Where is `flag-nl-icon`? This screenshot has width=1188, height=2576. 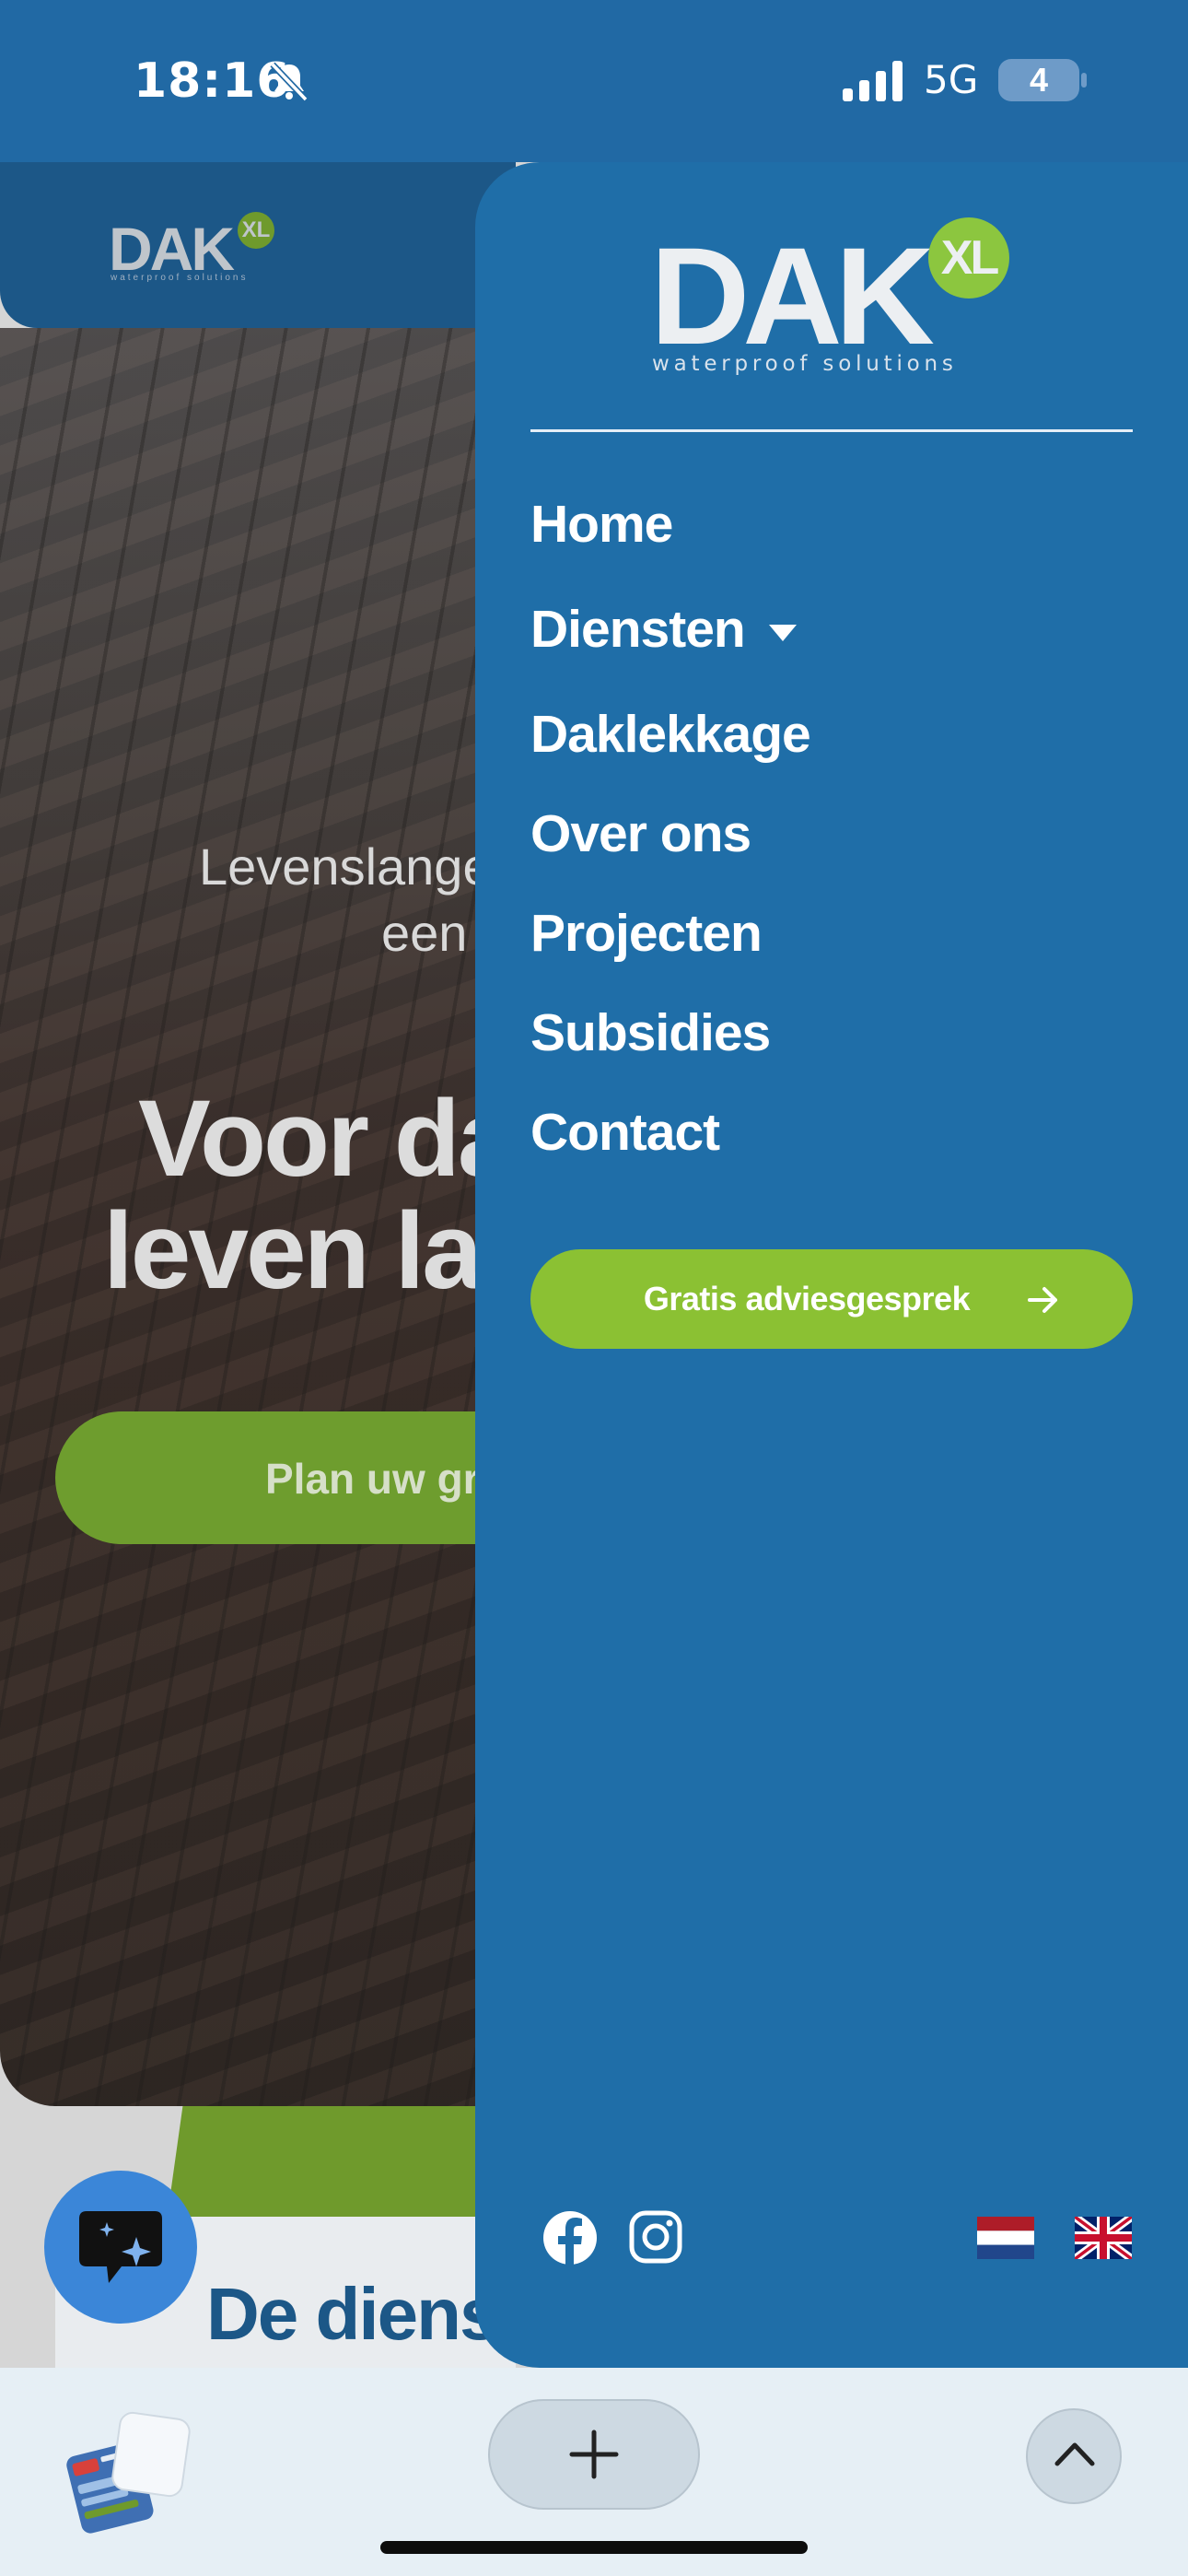
flag-nl-icon is located at coordinates (1005, 2238).